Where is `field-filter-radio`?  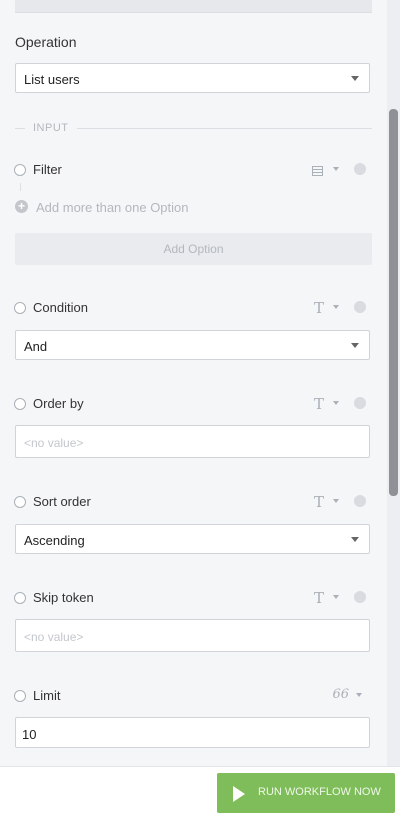 field-filter-radio is located at coordinates (20, 170).